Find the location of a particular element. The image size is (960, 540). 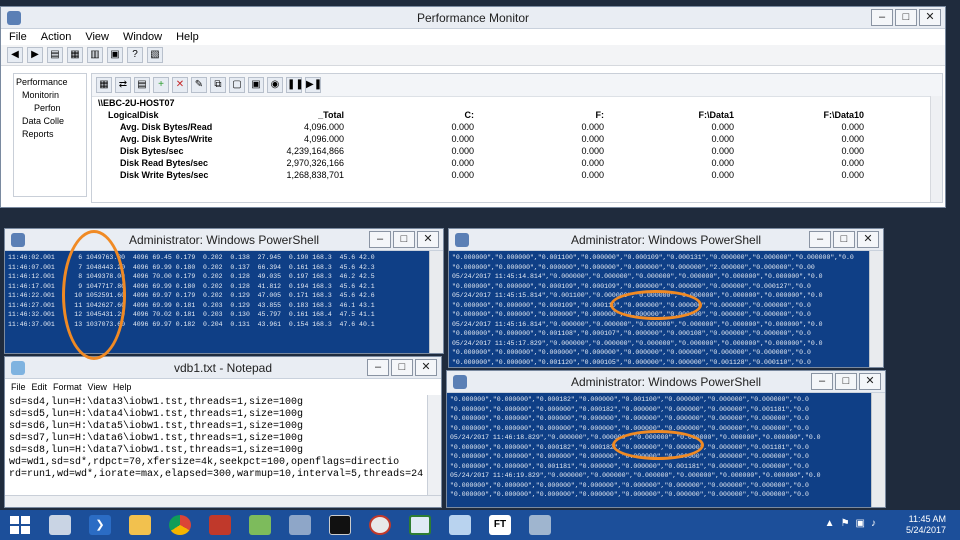

console-icon: ▦ is located at coordinates (75, 55).